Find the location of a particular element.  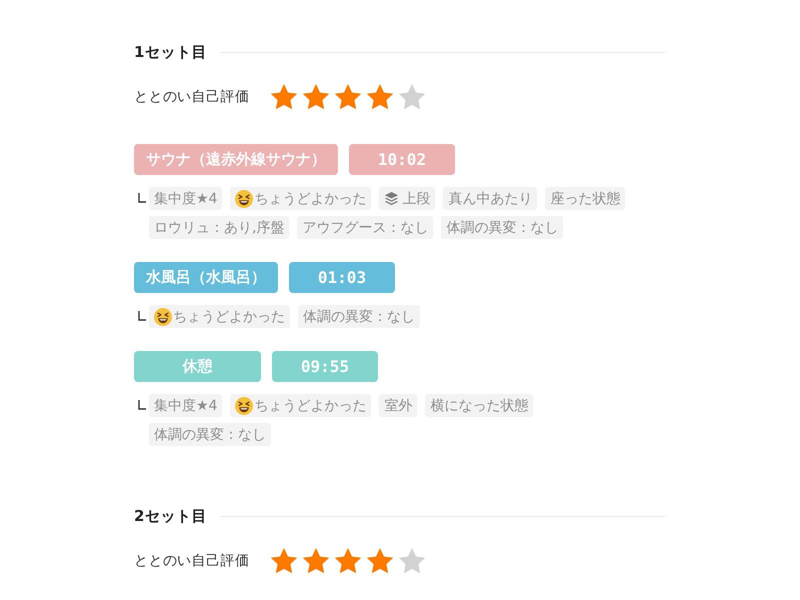

info-tag: 室外 is located at coordinates (398, 405).